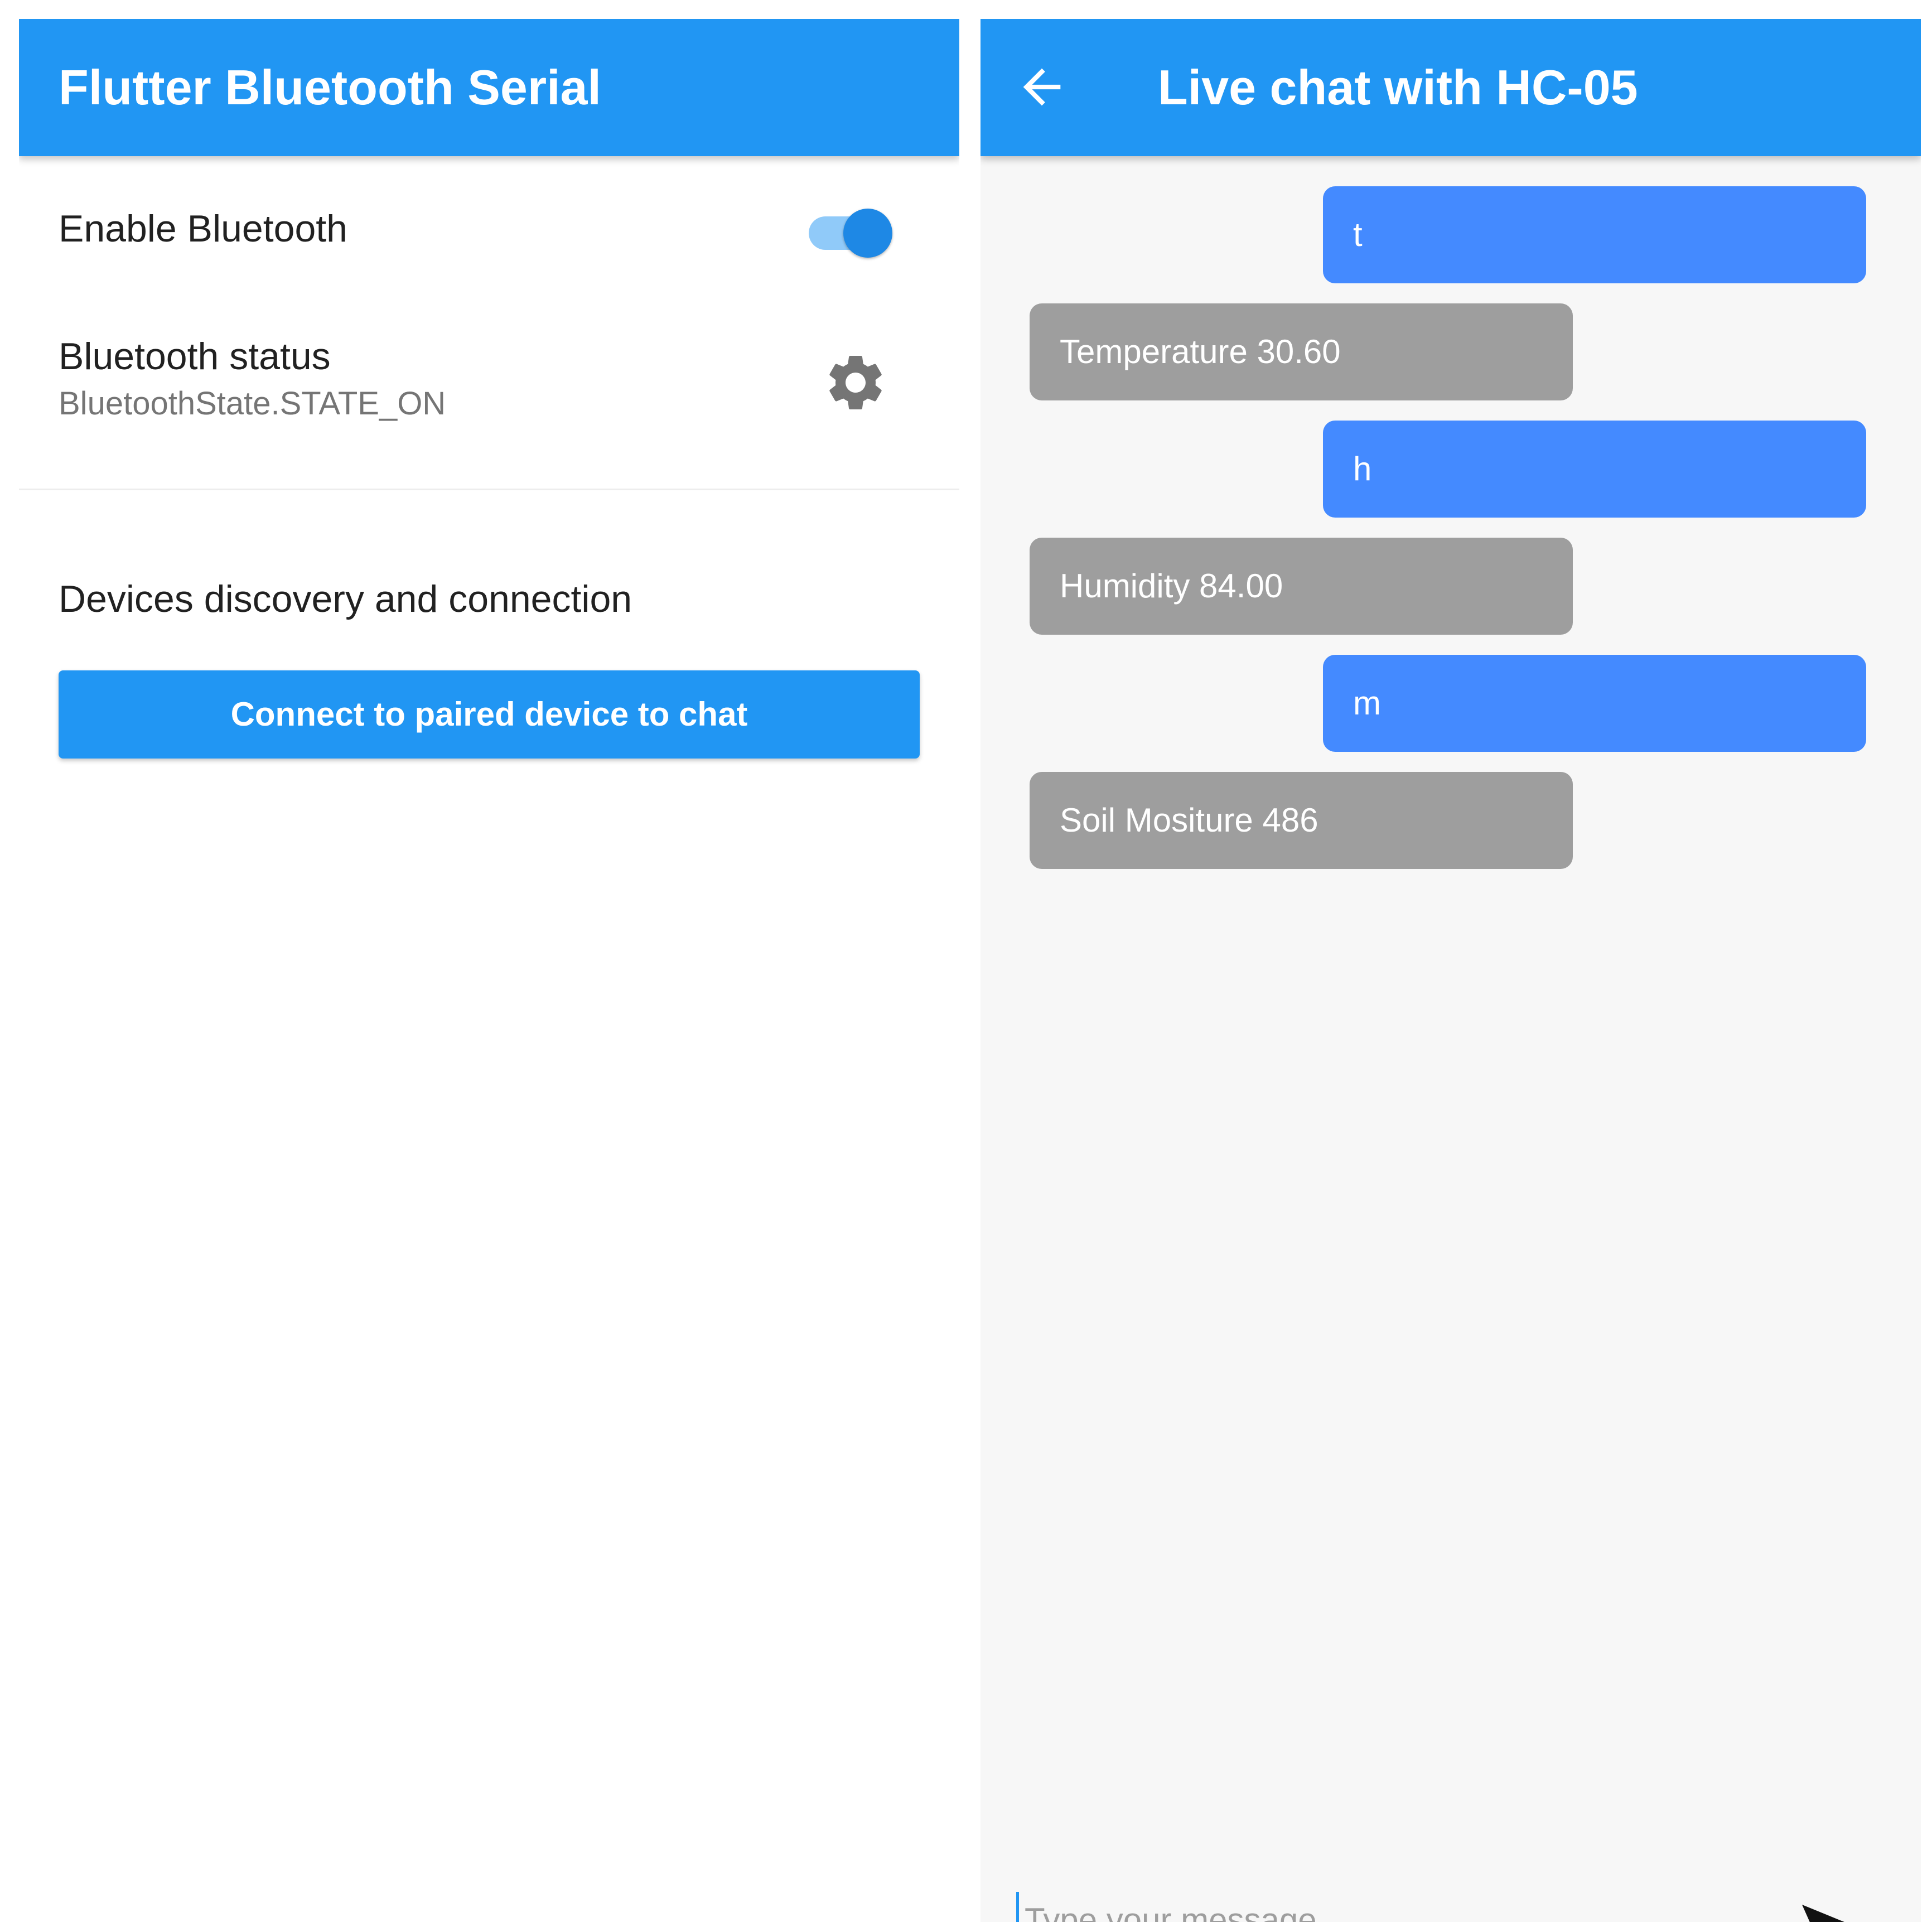  What do you see at coordinates (1594, 469) in the screenshot?
I see `sent-message: h` at bounding box center [1594, 469].